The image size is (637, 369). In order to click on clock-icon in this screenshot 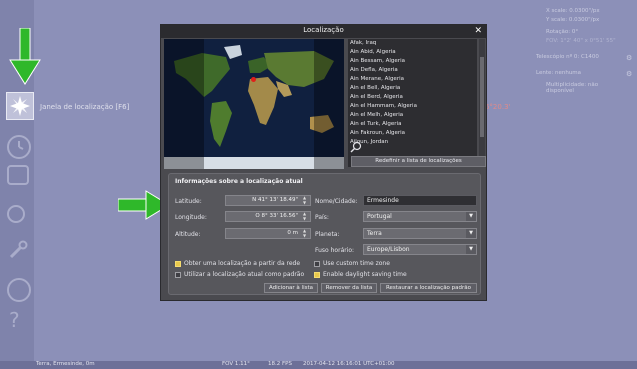, I will do `click(19, 147)`.